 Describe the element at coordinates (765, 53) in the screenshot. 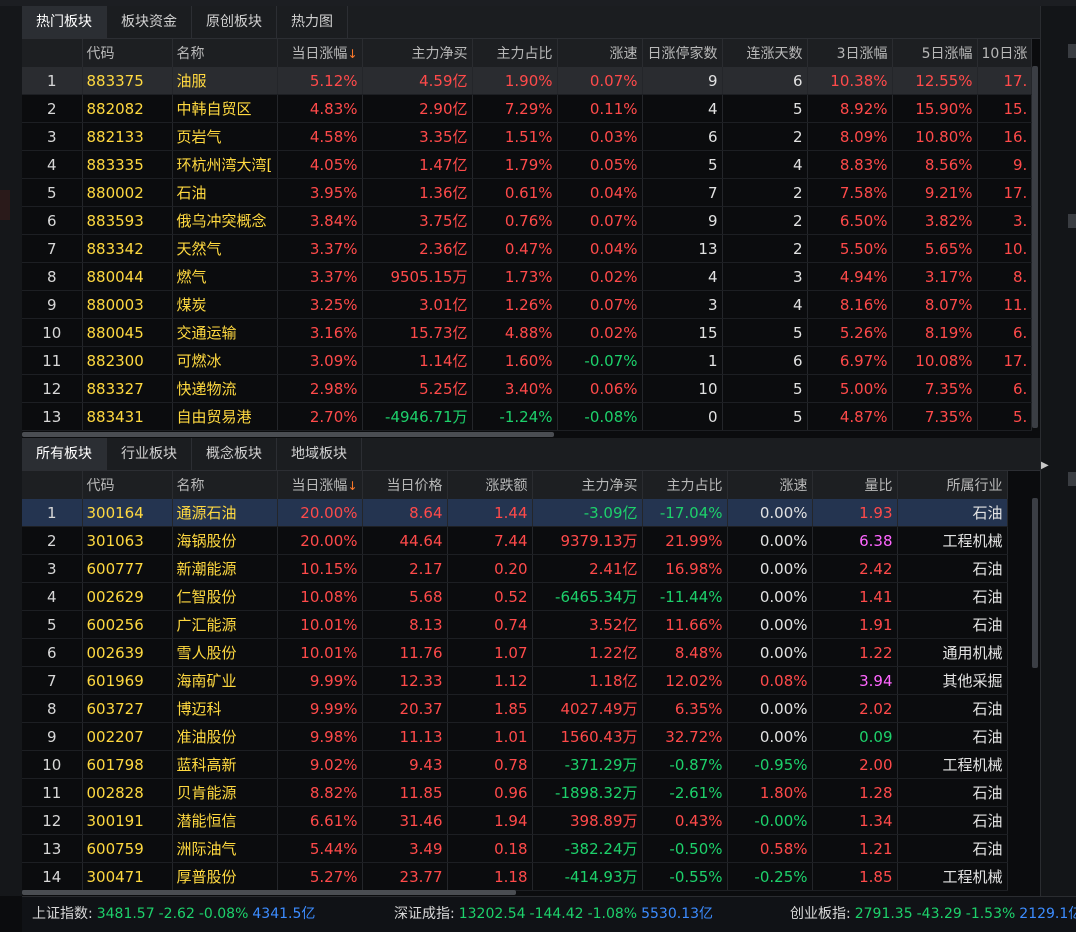

I see `column-header: 连涨天数` at that location.